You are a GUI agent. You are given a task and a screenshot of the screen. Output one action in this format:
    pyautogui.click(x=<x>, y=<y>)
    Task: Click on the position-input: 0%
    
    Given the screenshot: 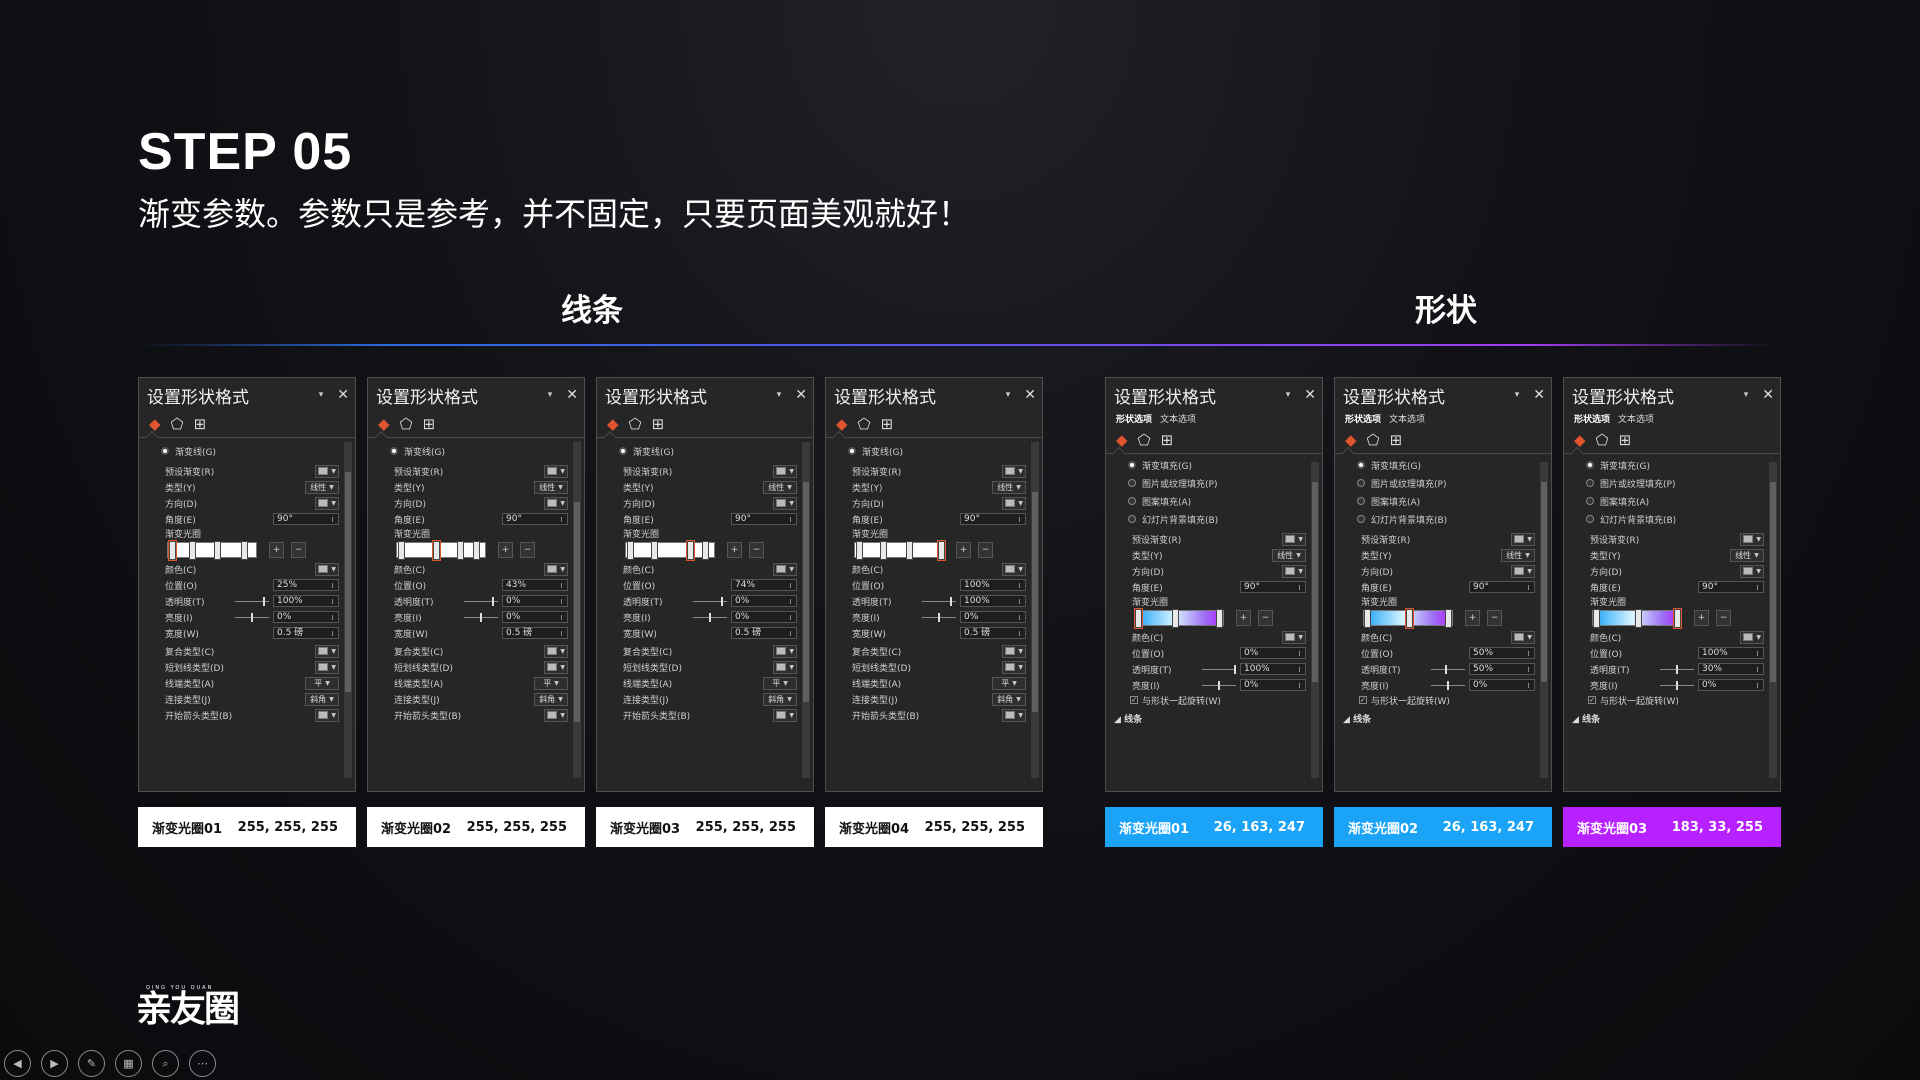 What is the action you would take?
    pyautogui.click(x=1273, y=653)
    